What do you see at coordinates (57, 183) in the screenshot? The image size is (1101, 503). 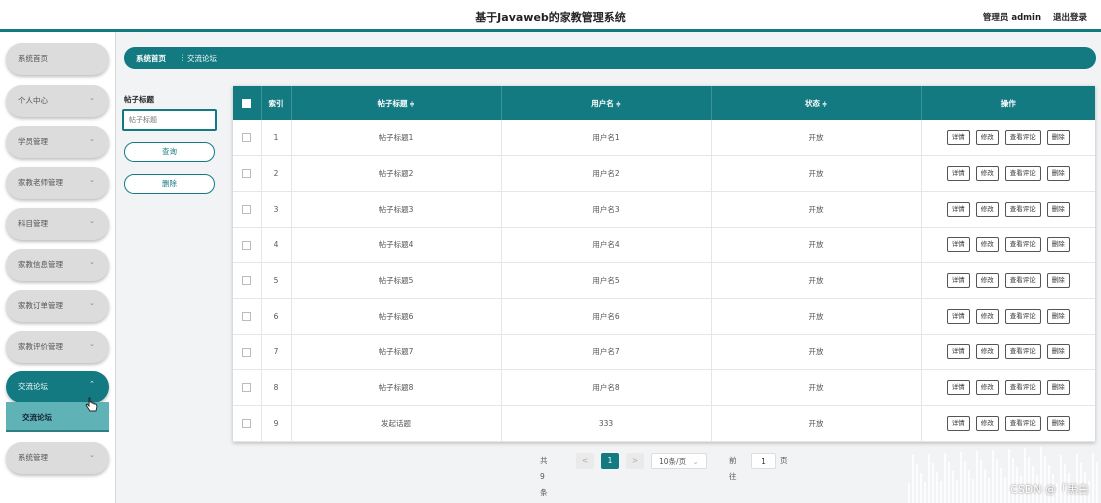 I see `sidebar-item-3: 家教老师管理 ⌄` at bounding box center [57, 183].